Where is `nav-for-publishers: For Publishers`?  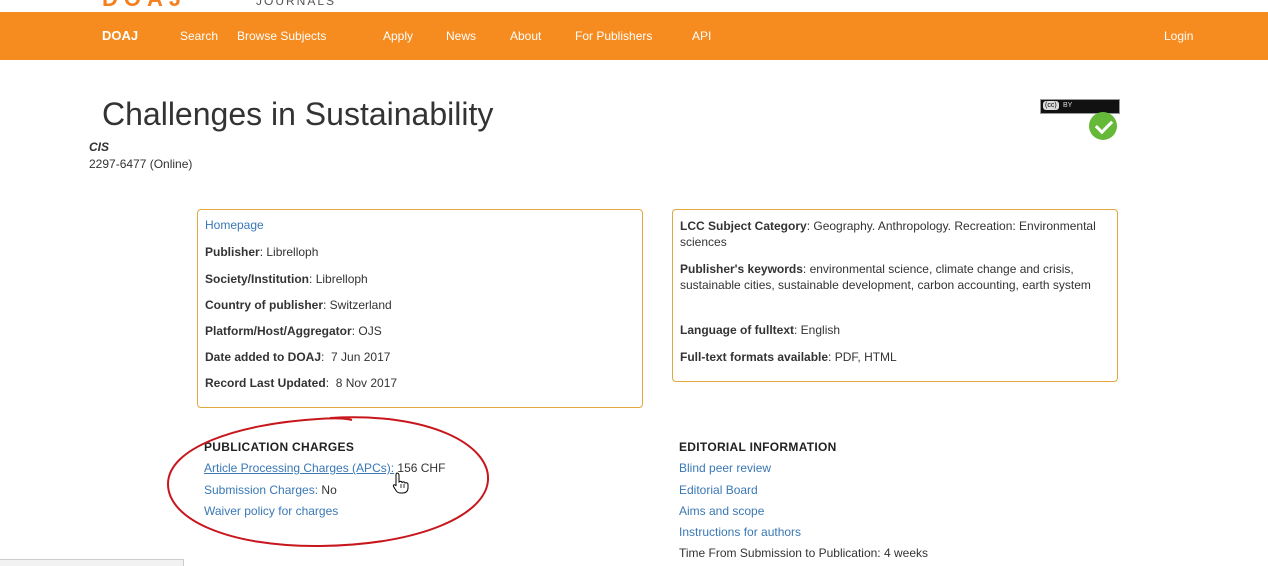 nav-for-publishers: For Publishers is located at coordinates (613, 36).